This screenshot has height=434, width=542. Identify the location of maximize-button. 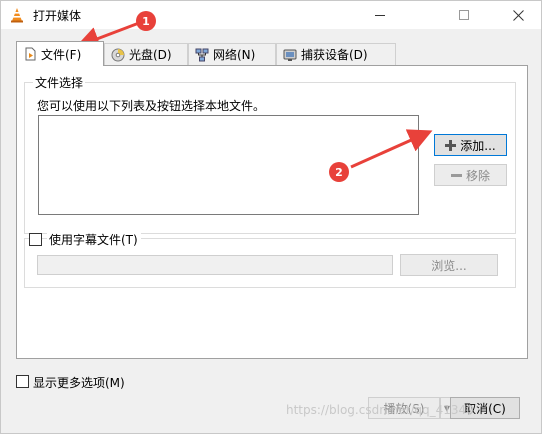
(464, 15).